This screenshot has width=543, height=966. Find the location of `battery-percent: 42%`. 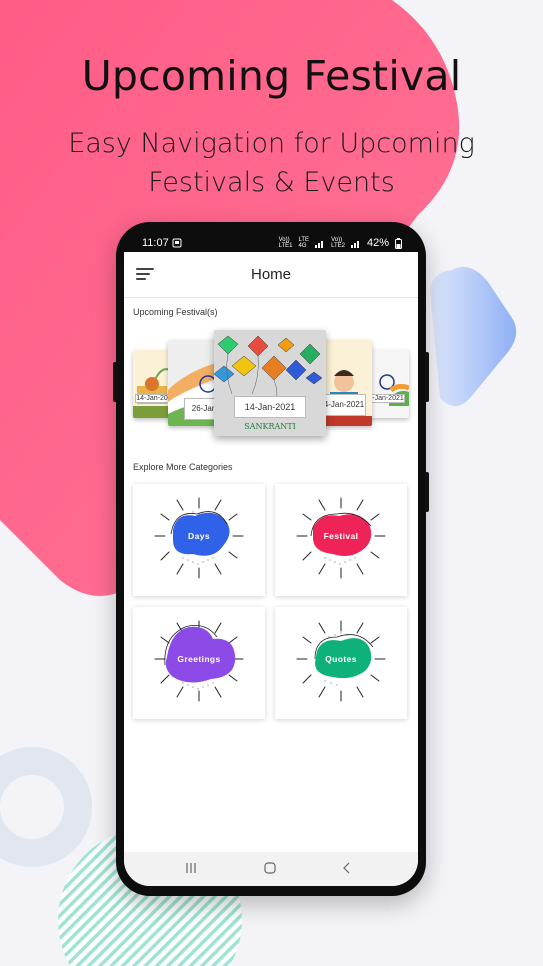

battery-percent: 42% is located at coordinates (377, 243).